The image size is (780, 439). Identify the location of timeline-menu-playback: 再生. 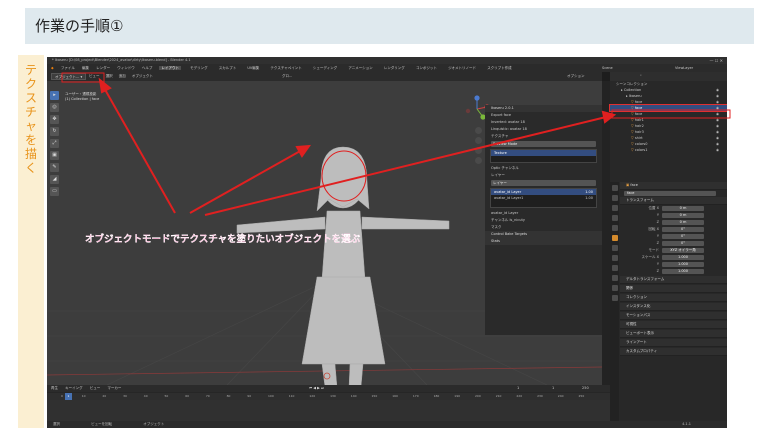
(54, 388).